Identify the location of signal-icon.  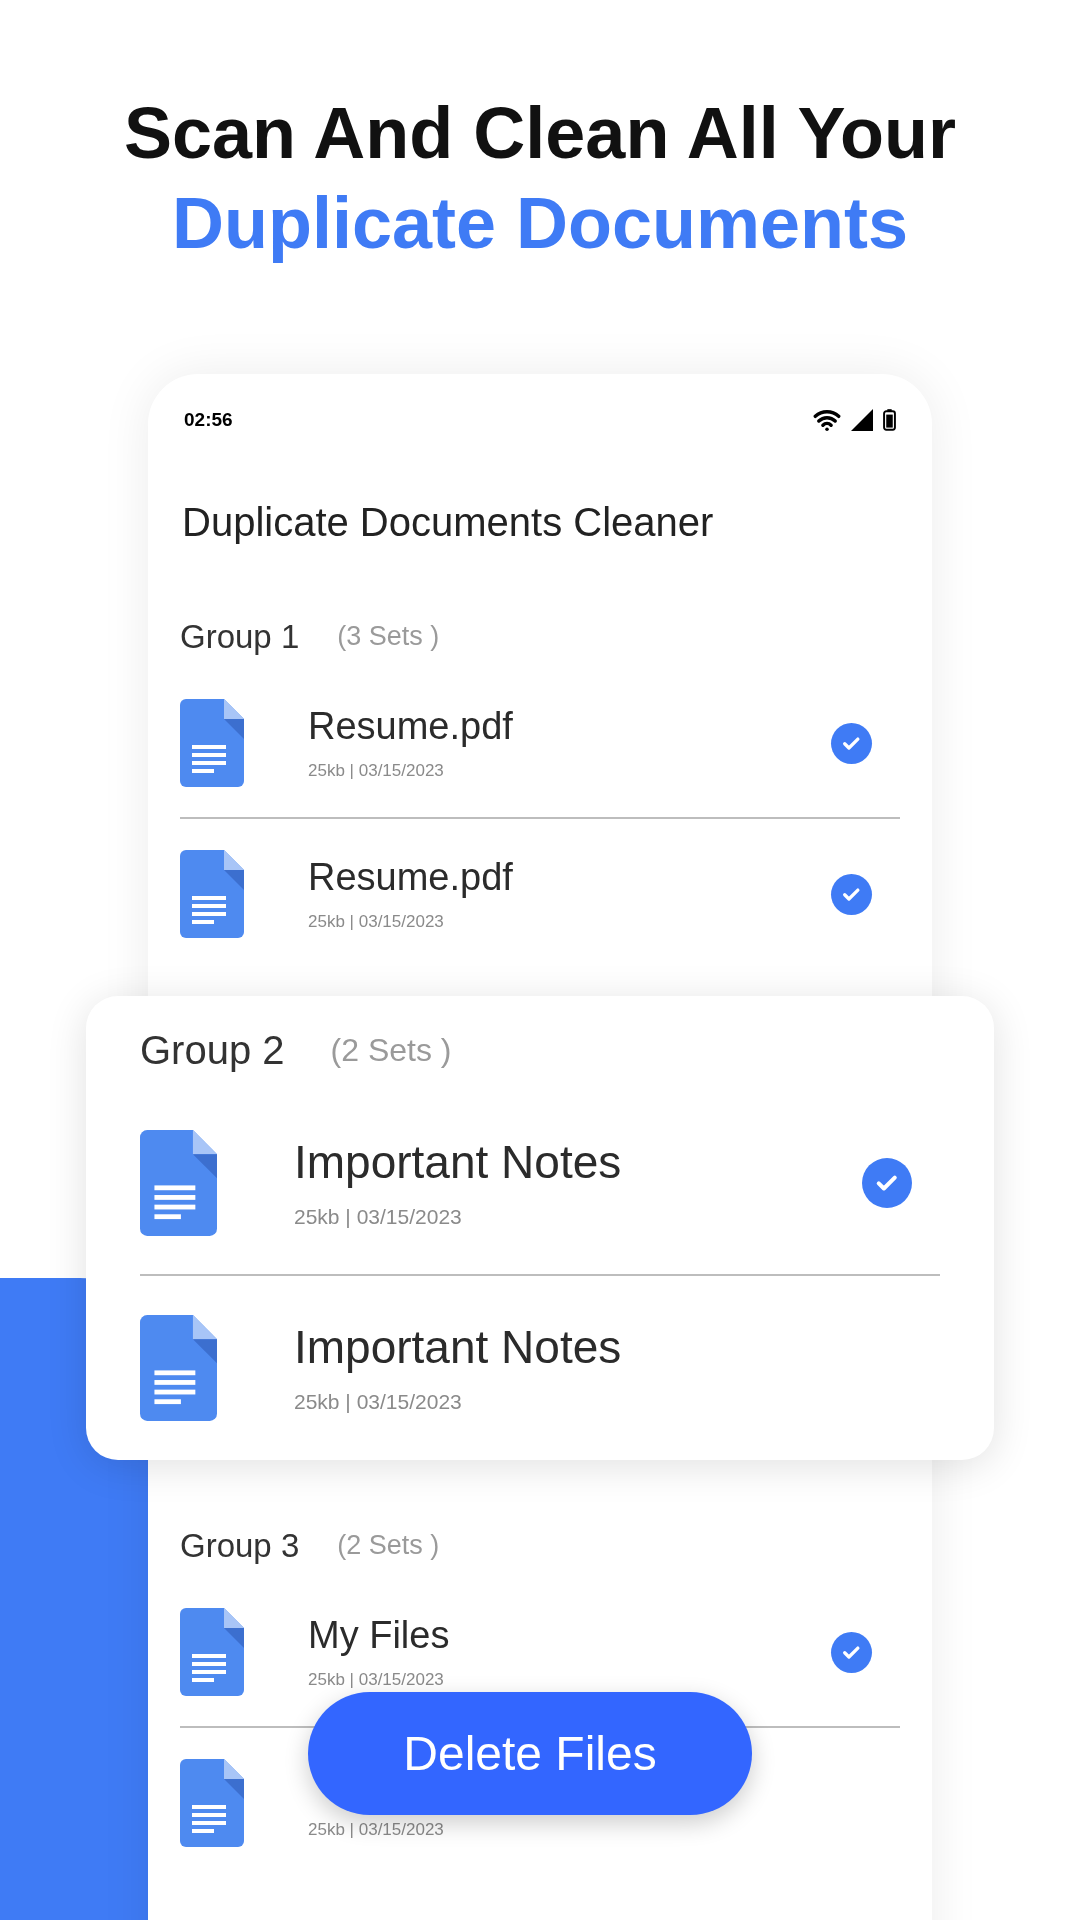
(862, 420).